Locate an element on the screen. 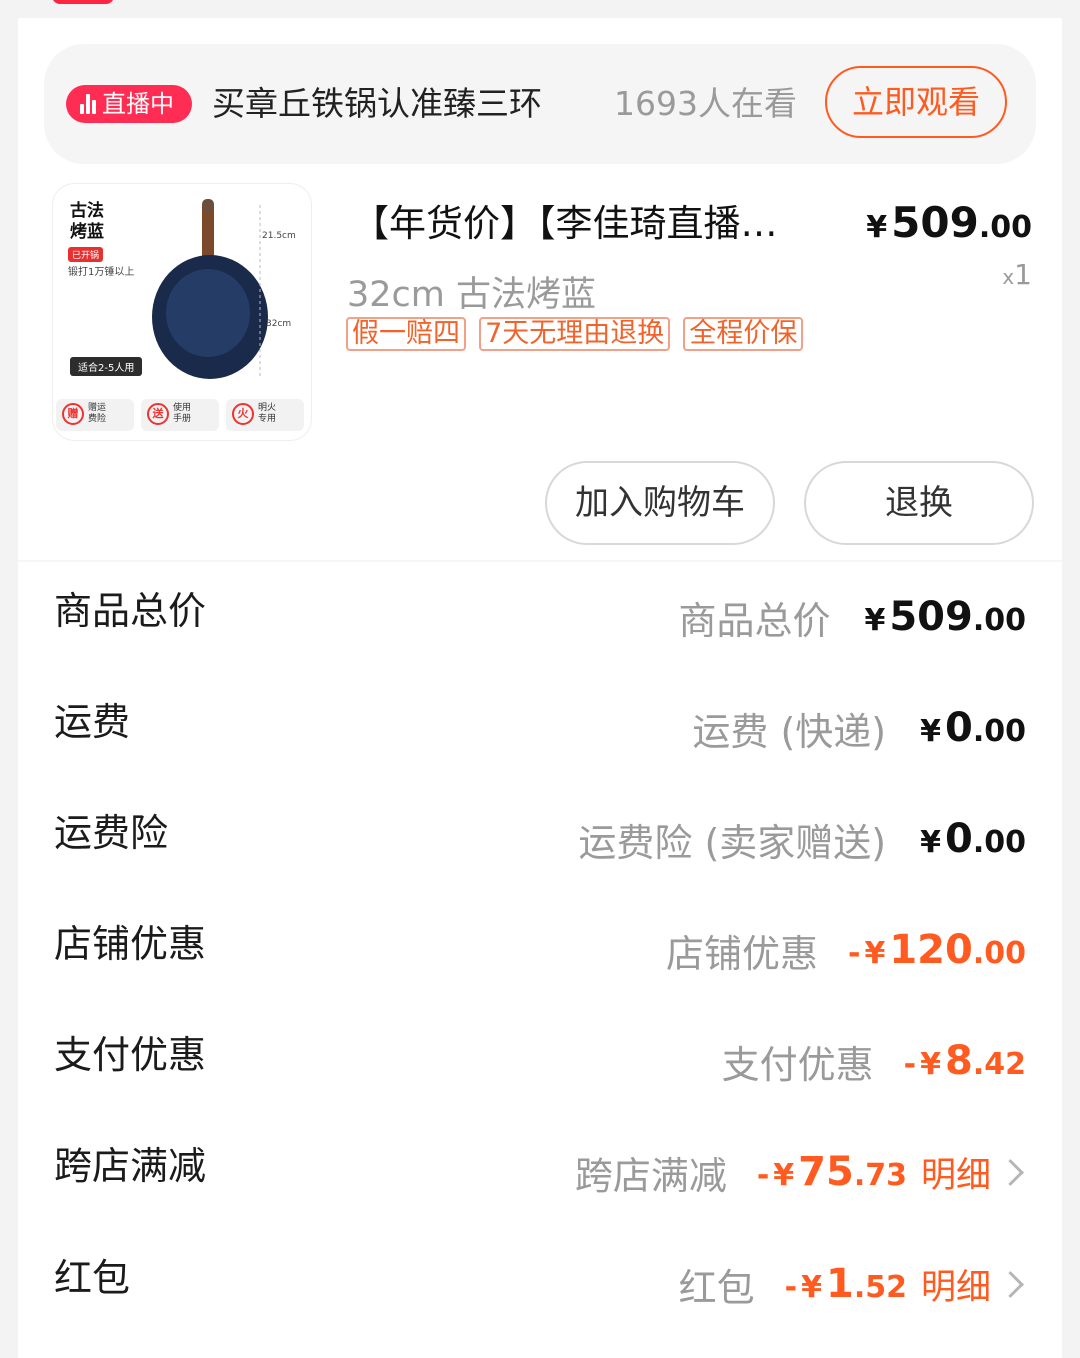 This screenshot has height=1358, width=1080. live-badge: 直播中 is located at coordinates (129, 104).